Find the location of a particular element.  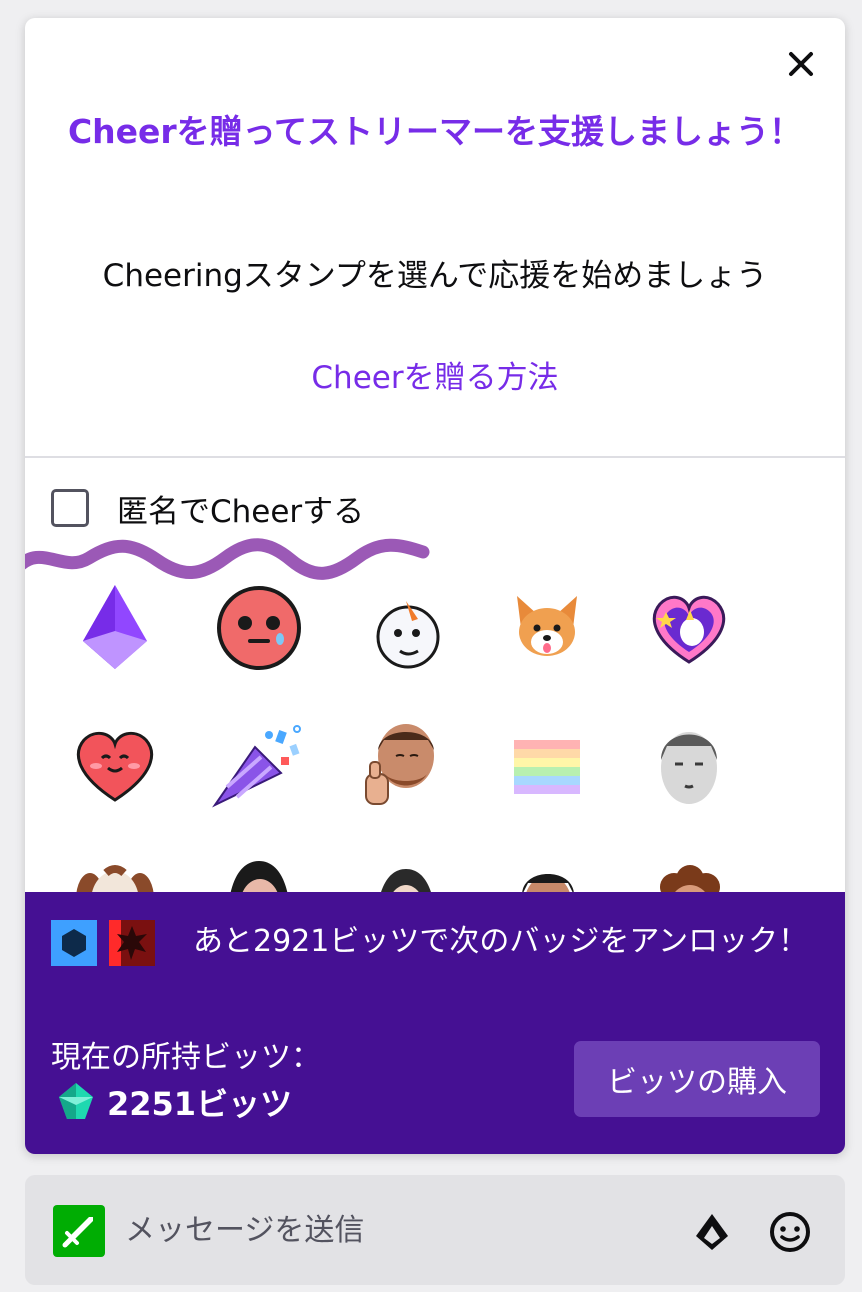

emote-rainbow-flag is located at coordinates (547, 766).